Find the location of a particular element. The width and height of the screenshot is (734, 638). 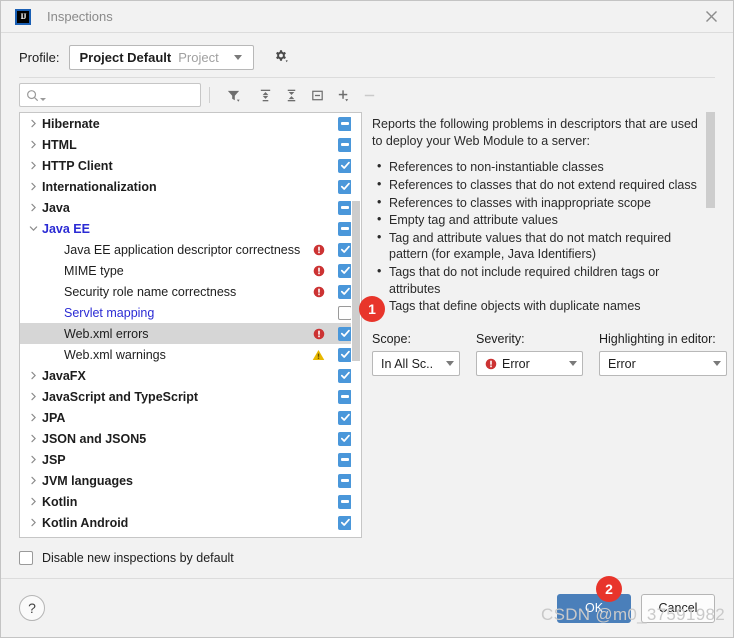

filter-button is located at coordinates (233, 95).